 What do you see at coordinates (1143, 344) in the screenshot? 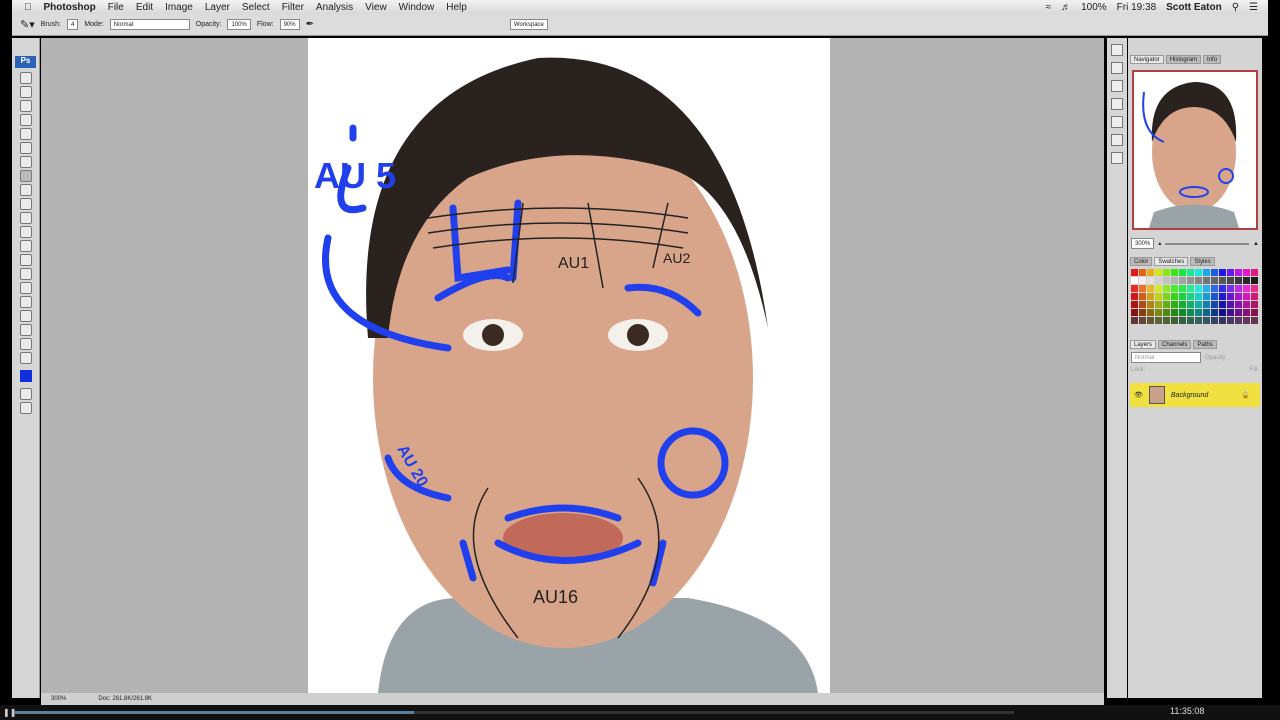
I see `tab-layers: Layers` at bounding box center [1143, 344].